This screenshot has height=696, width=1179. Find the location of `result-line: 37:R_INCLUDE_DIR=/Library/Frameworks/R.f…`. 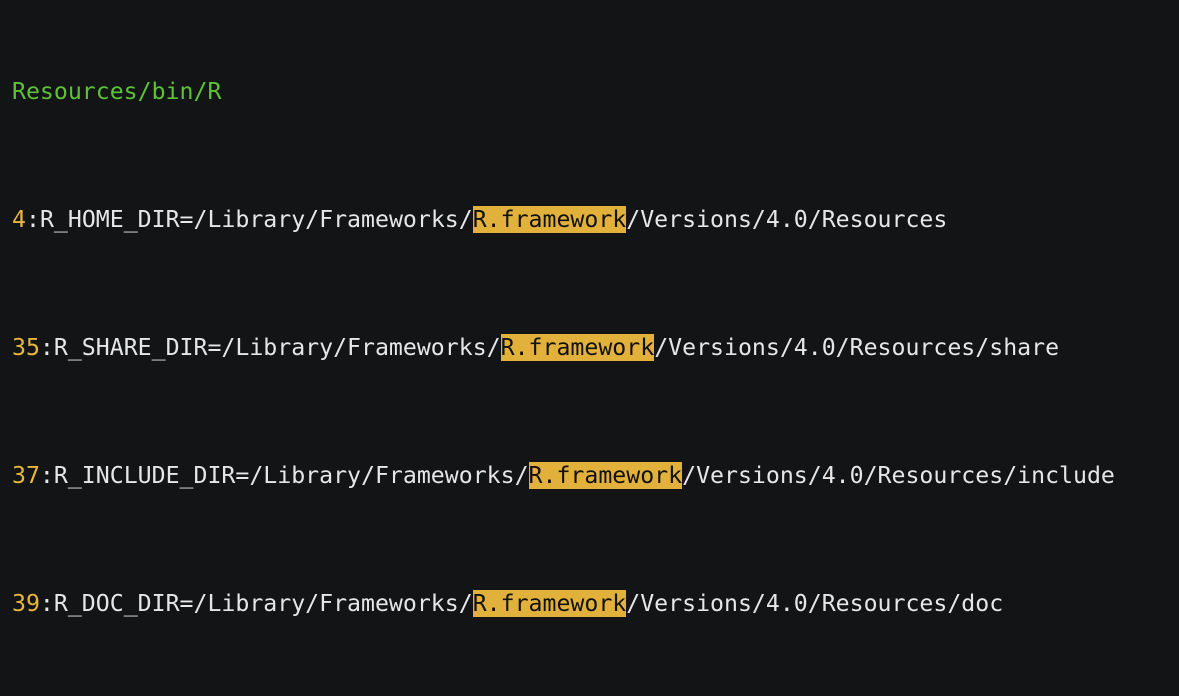

result-line: 37:R_INCLUDE_DIR=/Library/Frameworks/R.f… is located at coordinates (595, 476).